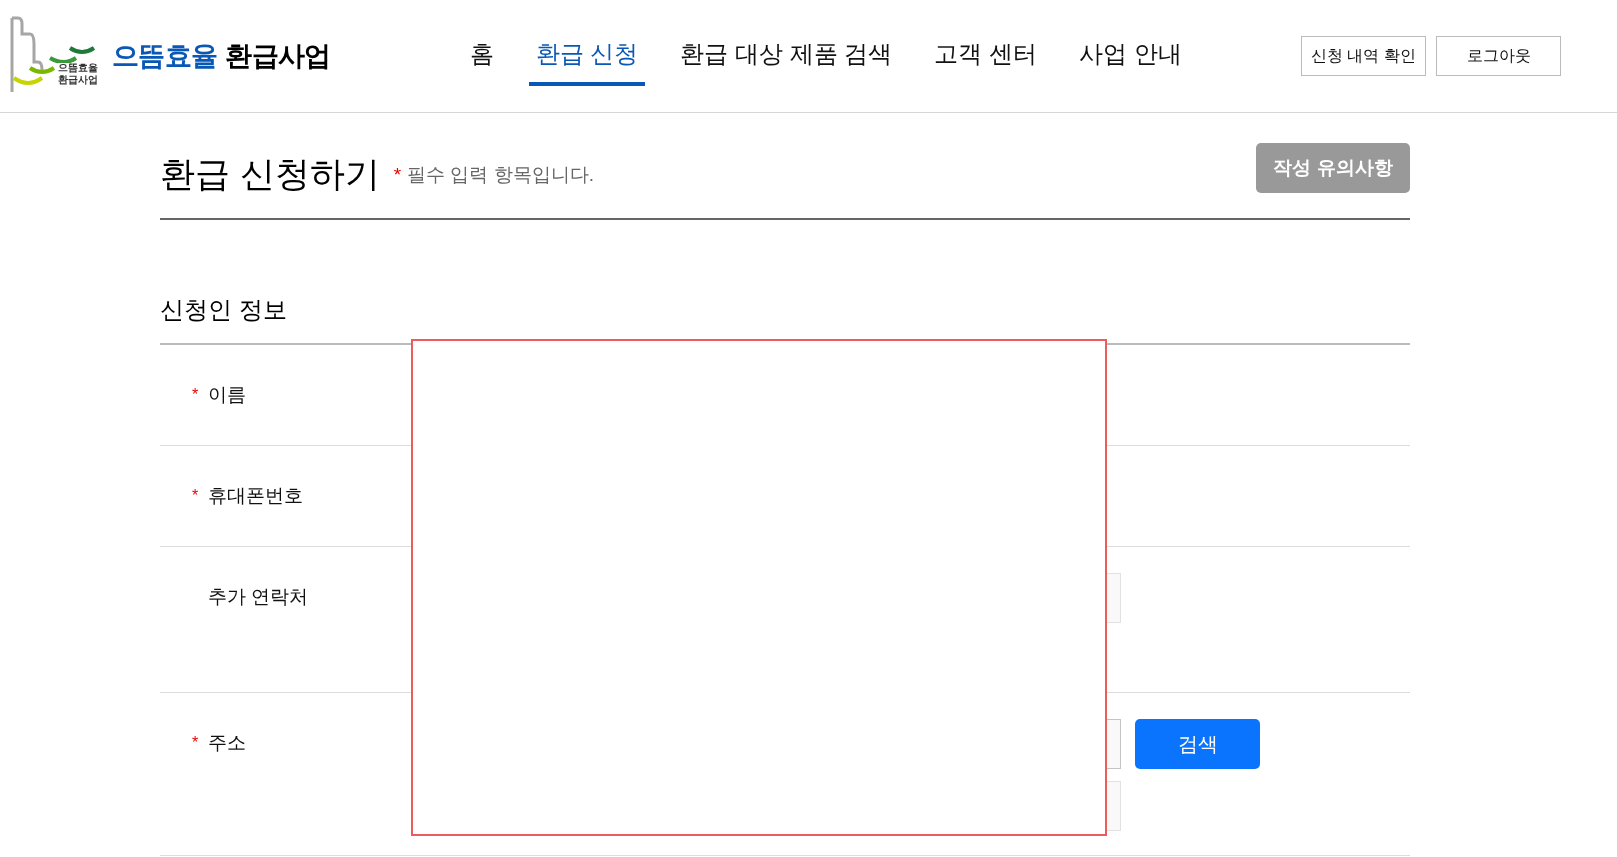  Describe the element at coordinates (227, 395) in the screenshot. I see `field-label: 이름` at that location.